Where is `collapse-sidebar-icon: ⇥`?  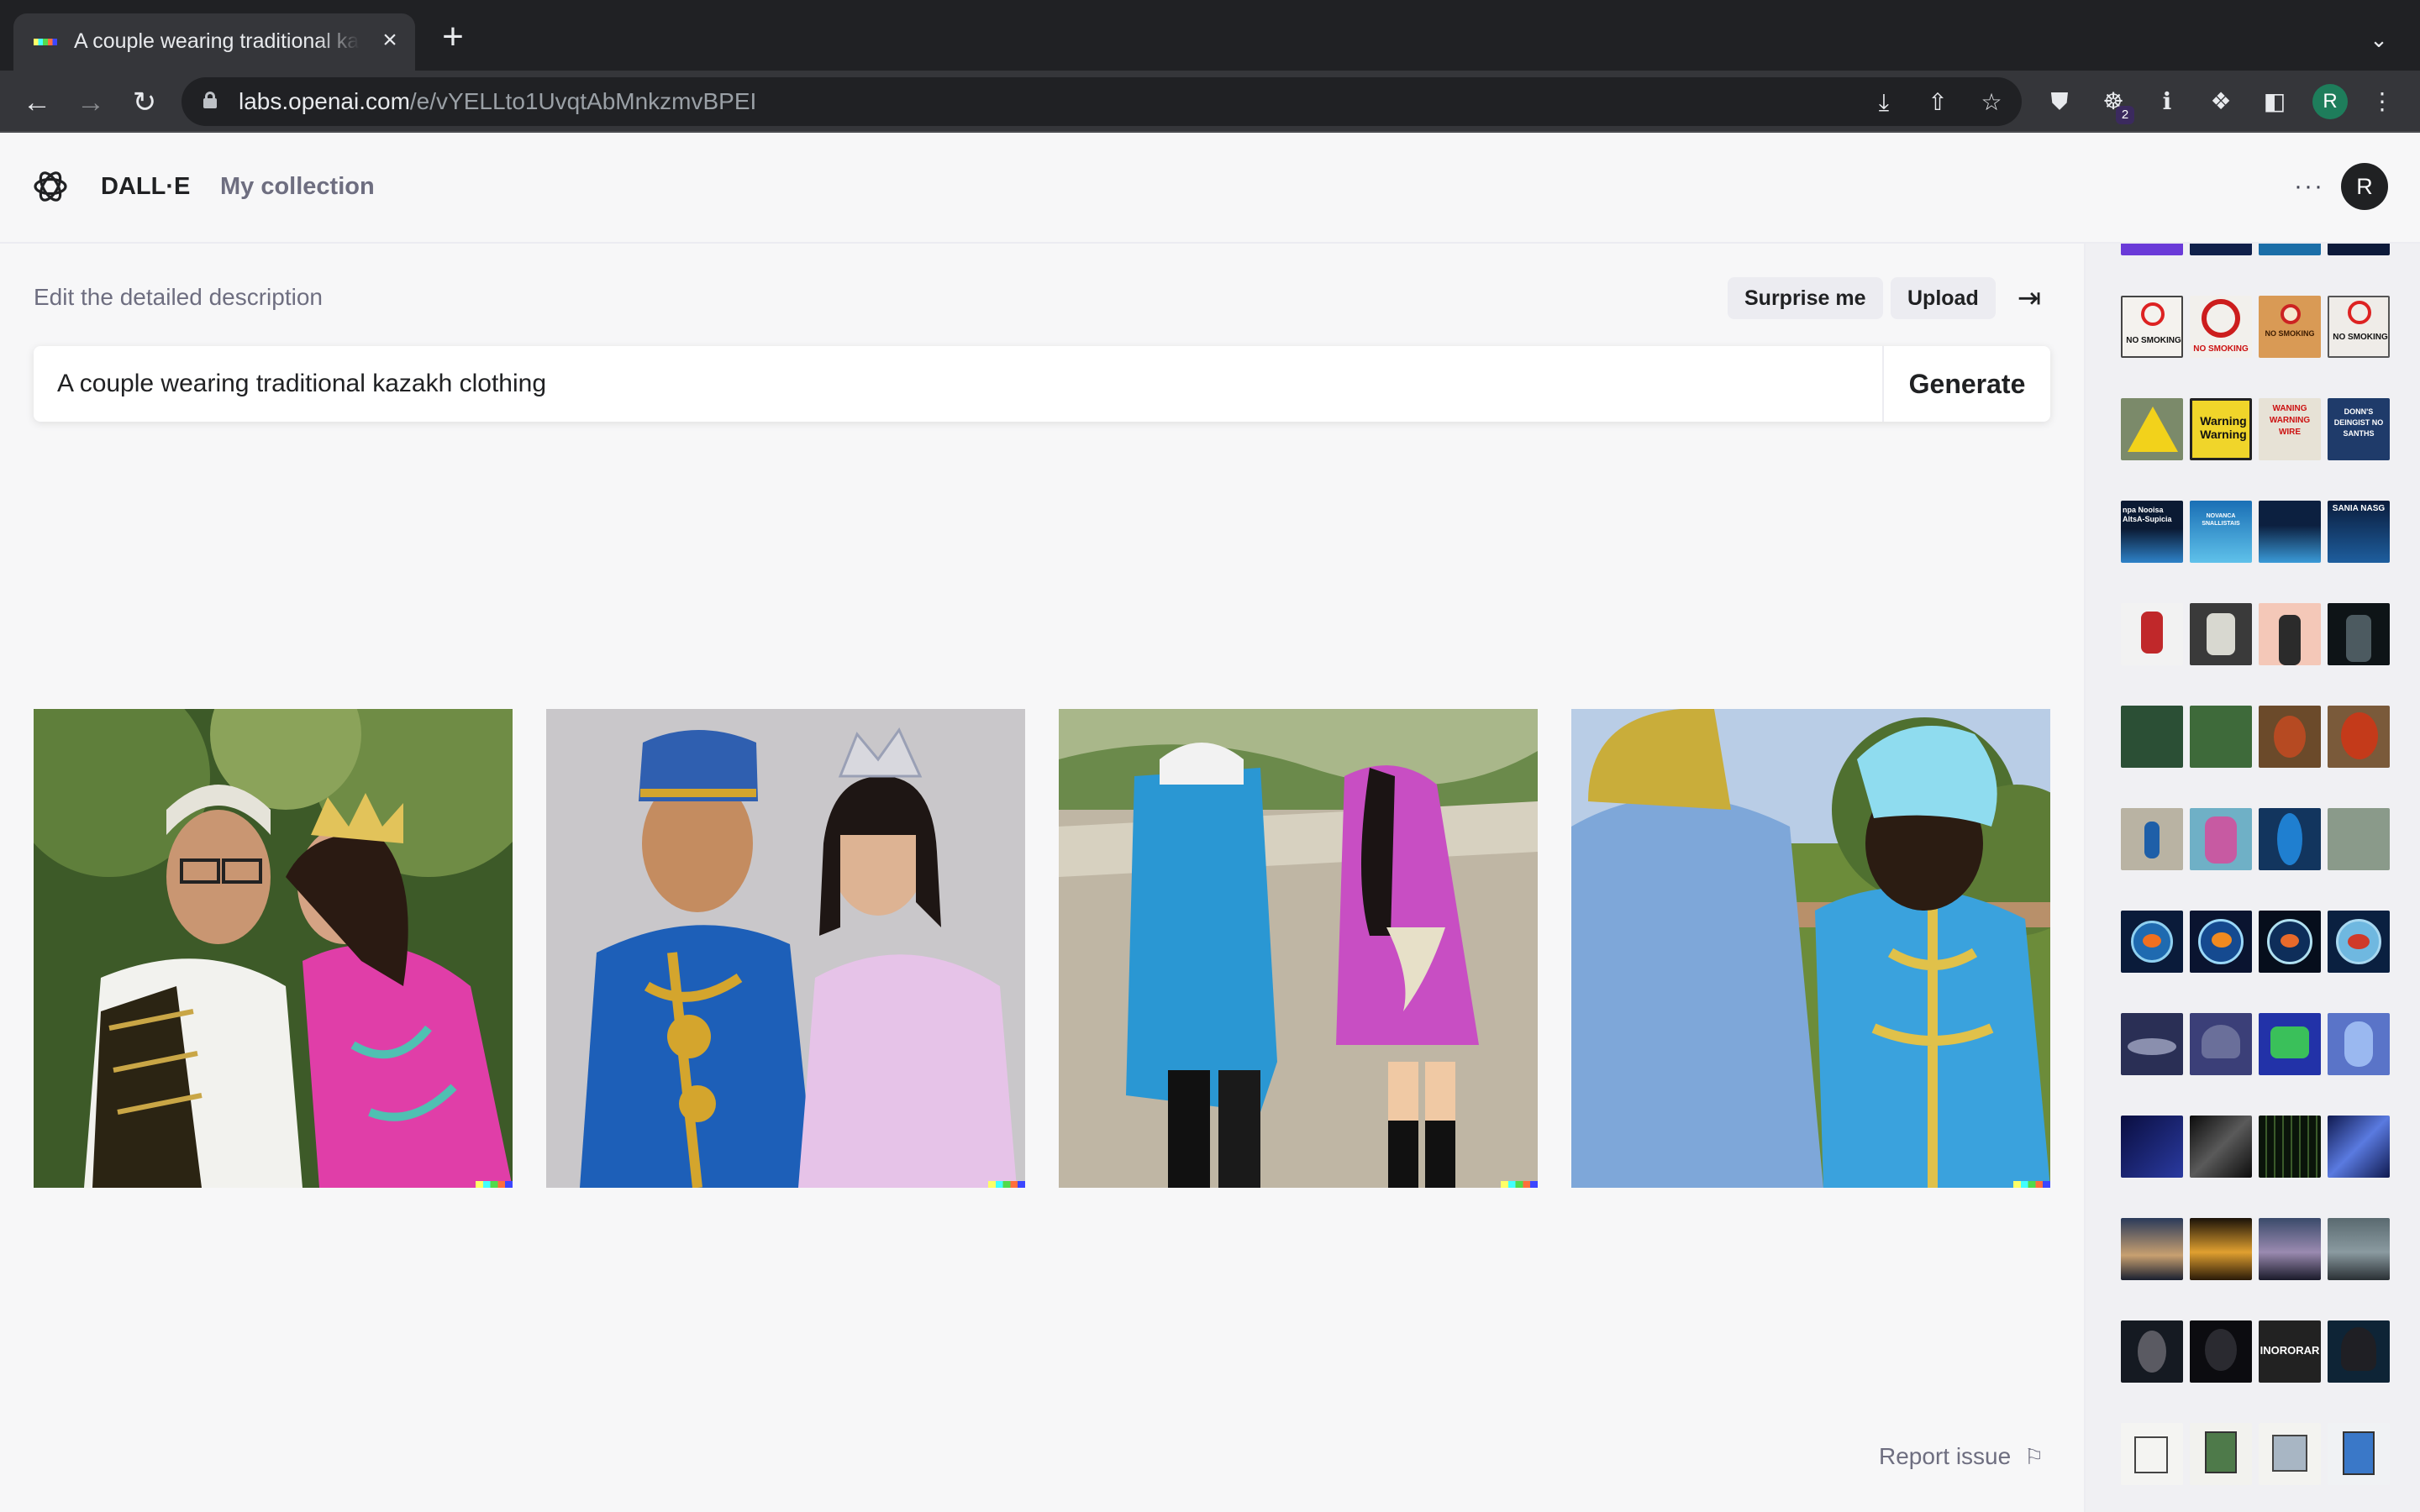 collapse-sidebar-icon: ⇥ is located at coordinates (2030, 298).